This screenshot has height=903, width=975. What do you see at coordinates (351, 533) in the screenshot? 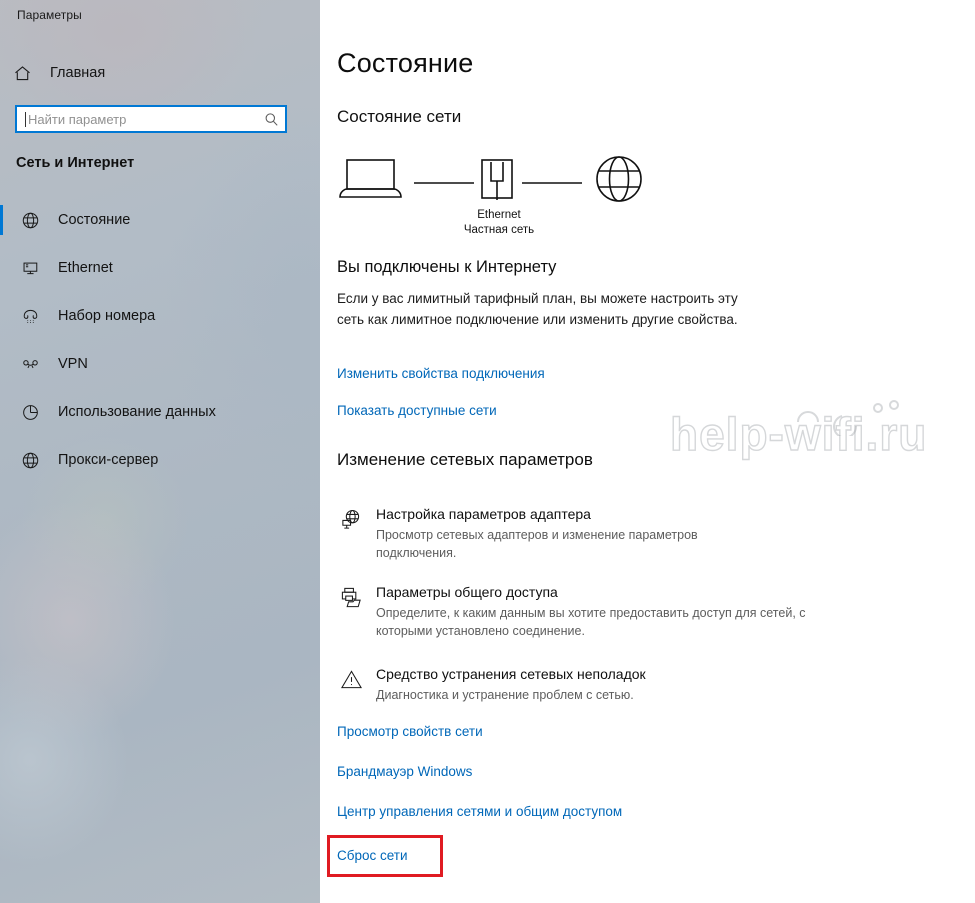
I see `adapter-globe-icon` at bounding box center [351, 533].